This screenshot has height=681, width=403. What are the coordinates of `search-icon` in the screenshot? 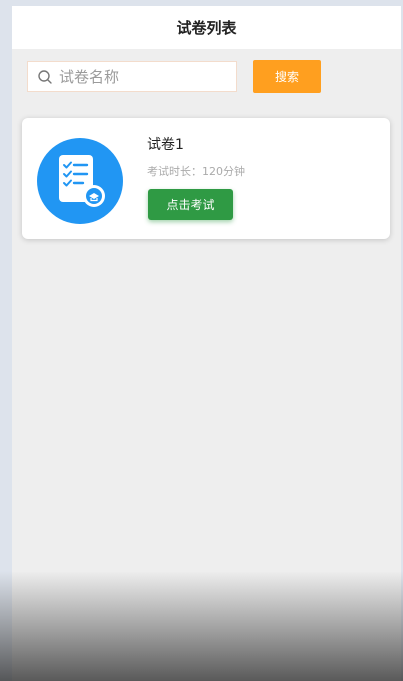 It's located at (45, 77).